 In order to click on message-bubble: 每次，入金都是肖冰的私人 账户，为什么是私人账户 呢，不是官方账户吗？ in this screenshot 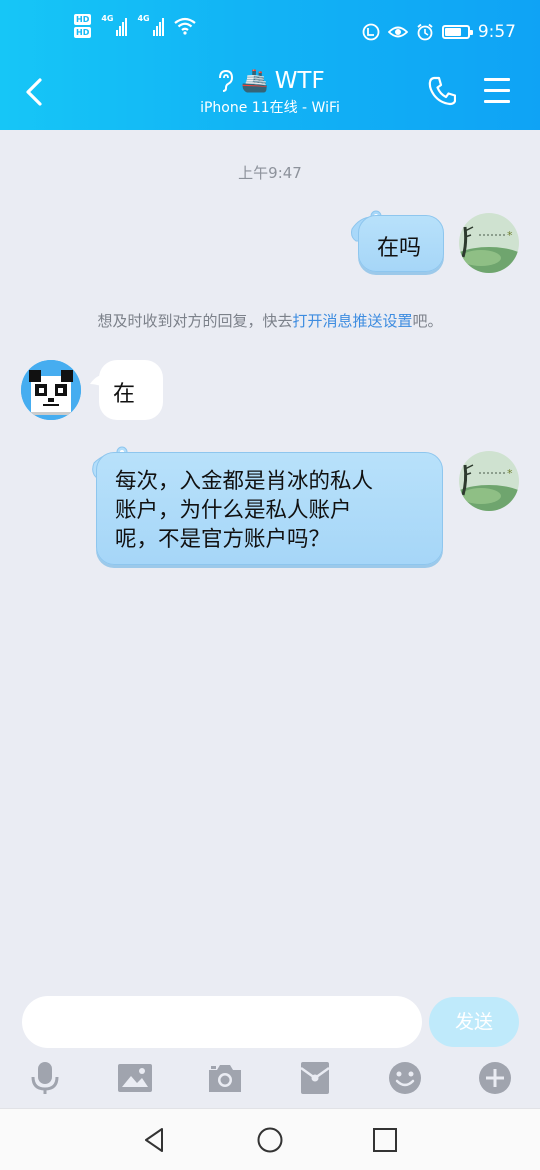, I will do `click(269, 508)`.